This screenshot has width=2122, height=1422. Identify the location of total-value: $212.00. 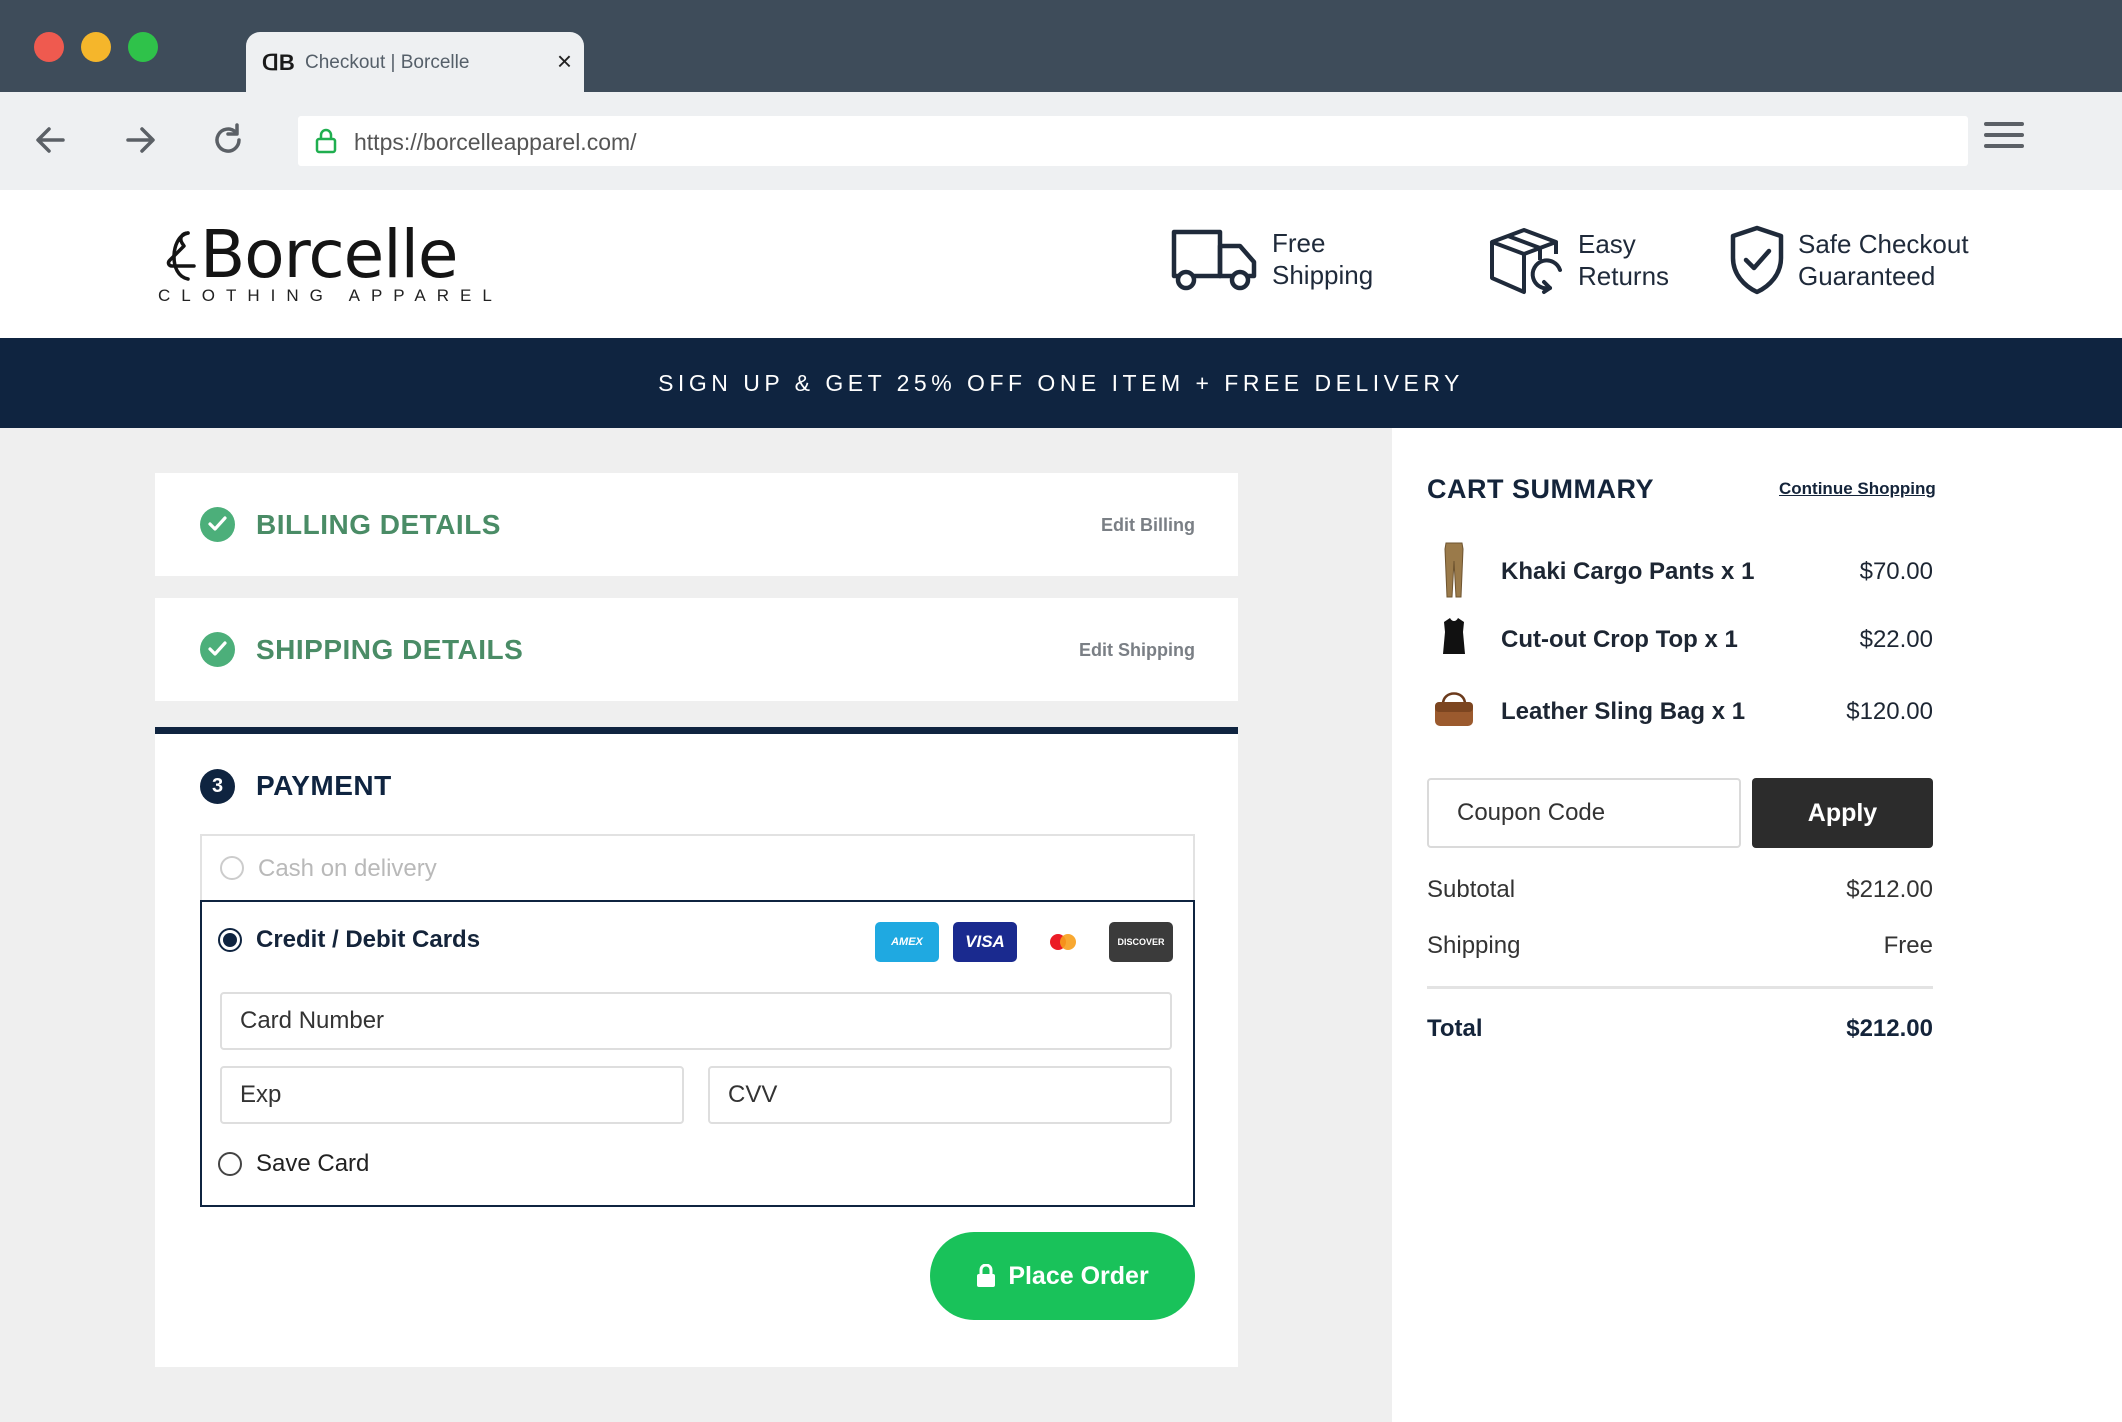
(1889, 1028).